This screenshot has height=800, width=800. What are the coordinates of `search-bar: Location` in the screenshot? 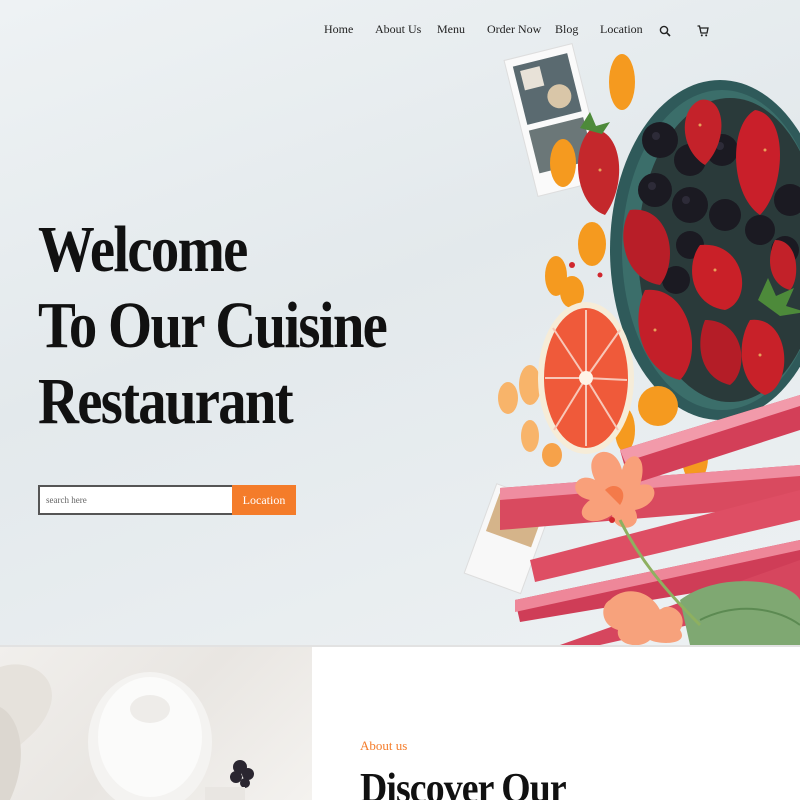 It's located at (167, 500).